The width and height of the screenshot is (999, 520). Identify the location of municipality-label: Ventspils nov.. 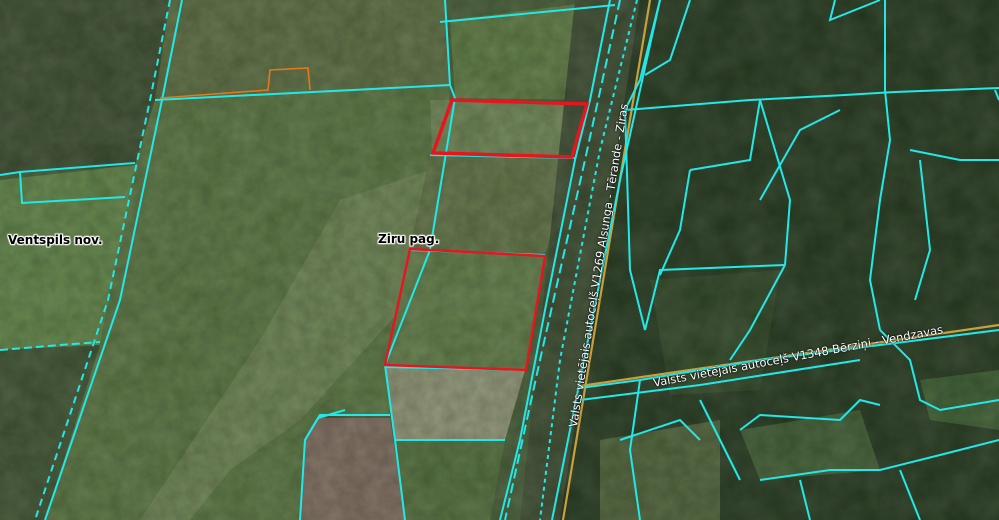
(55, 240).